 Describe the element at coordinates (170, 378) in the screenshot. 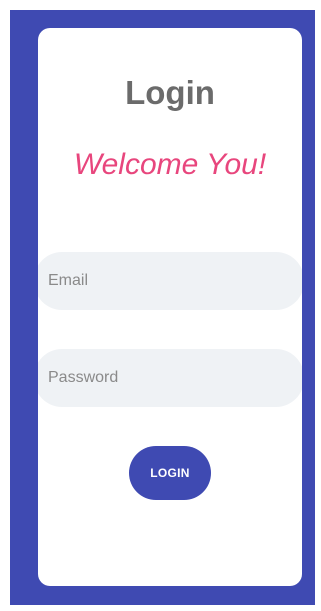

I see `password-field` at that location.